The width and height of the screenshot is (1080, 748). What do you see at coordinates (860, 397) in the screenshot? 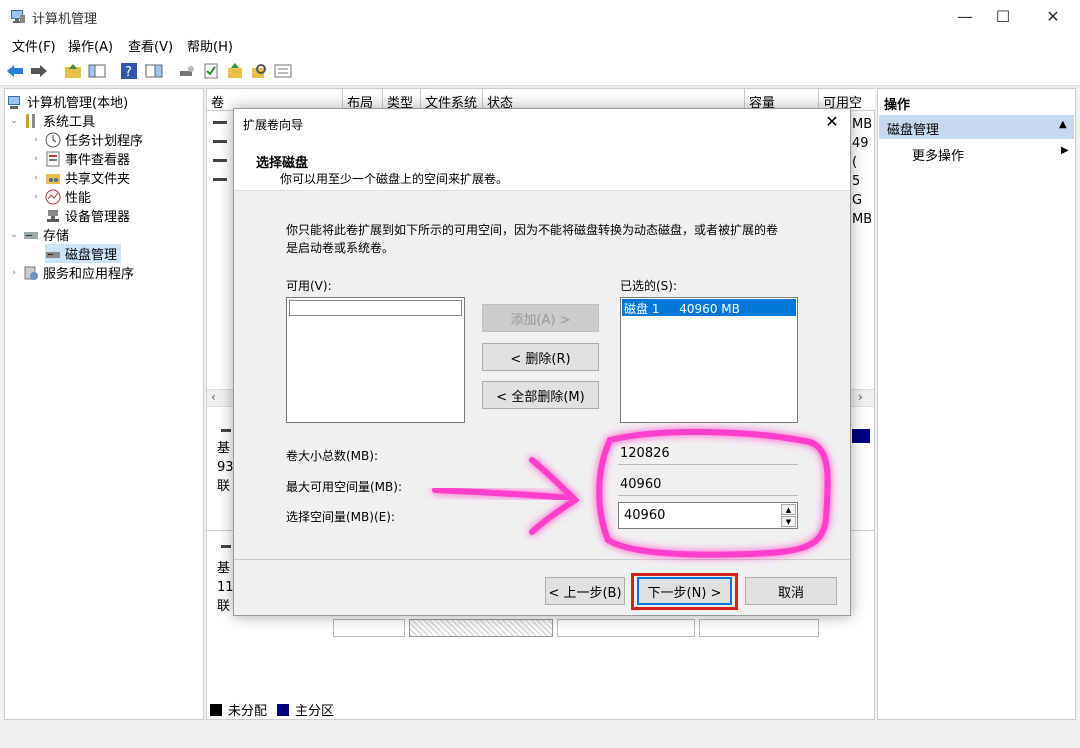
I see `scroll-right-icon: ›` at bounding box center [860, 397].